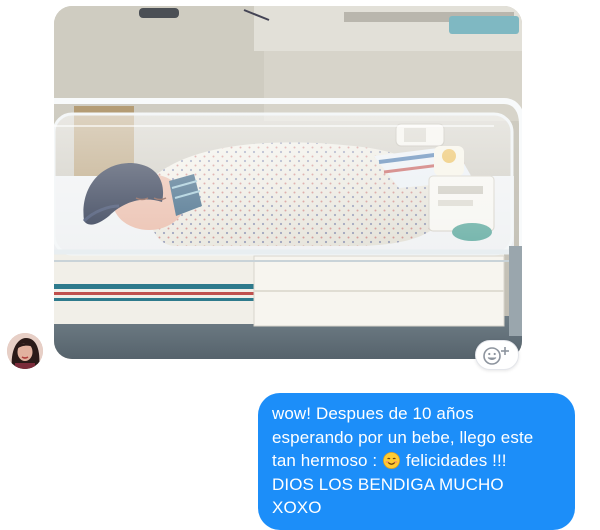  I want to click on message-line: esperando por un bebe, llego este, so click(403, 437).